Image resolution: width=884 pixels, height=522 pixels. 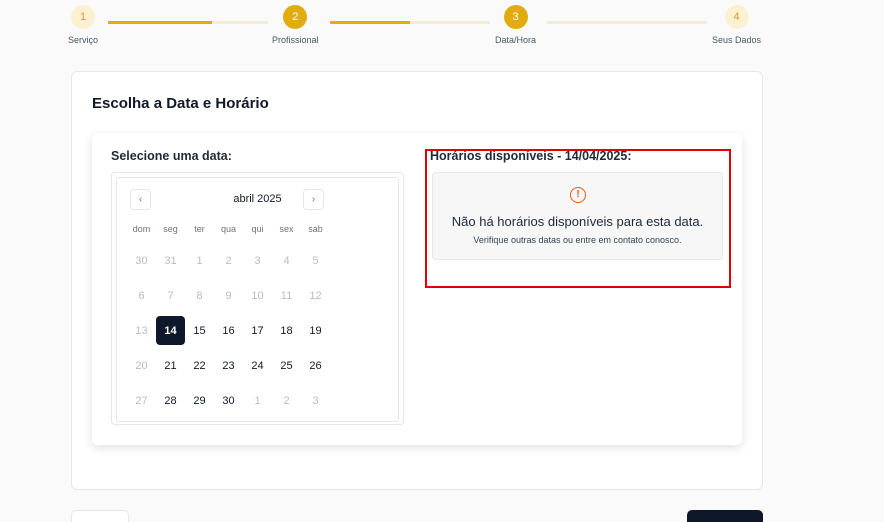 What do you see at coordinates (141, 330) in the screenshot?
I see `calendar-day: 13` at bounding box center [141, 330].